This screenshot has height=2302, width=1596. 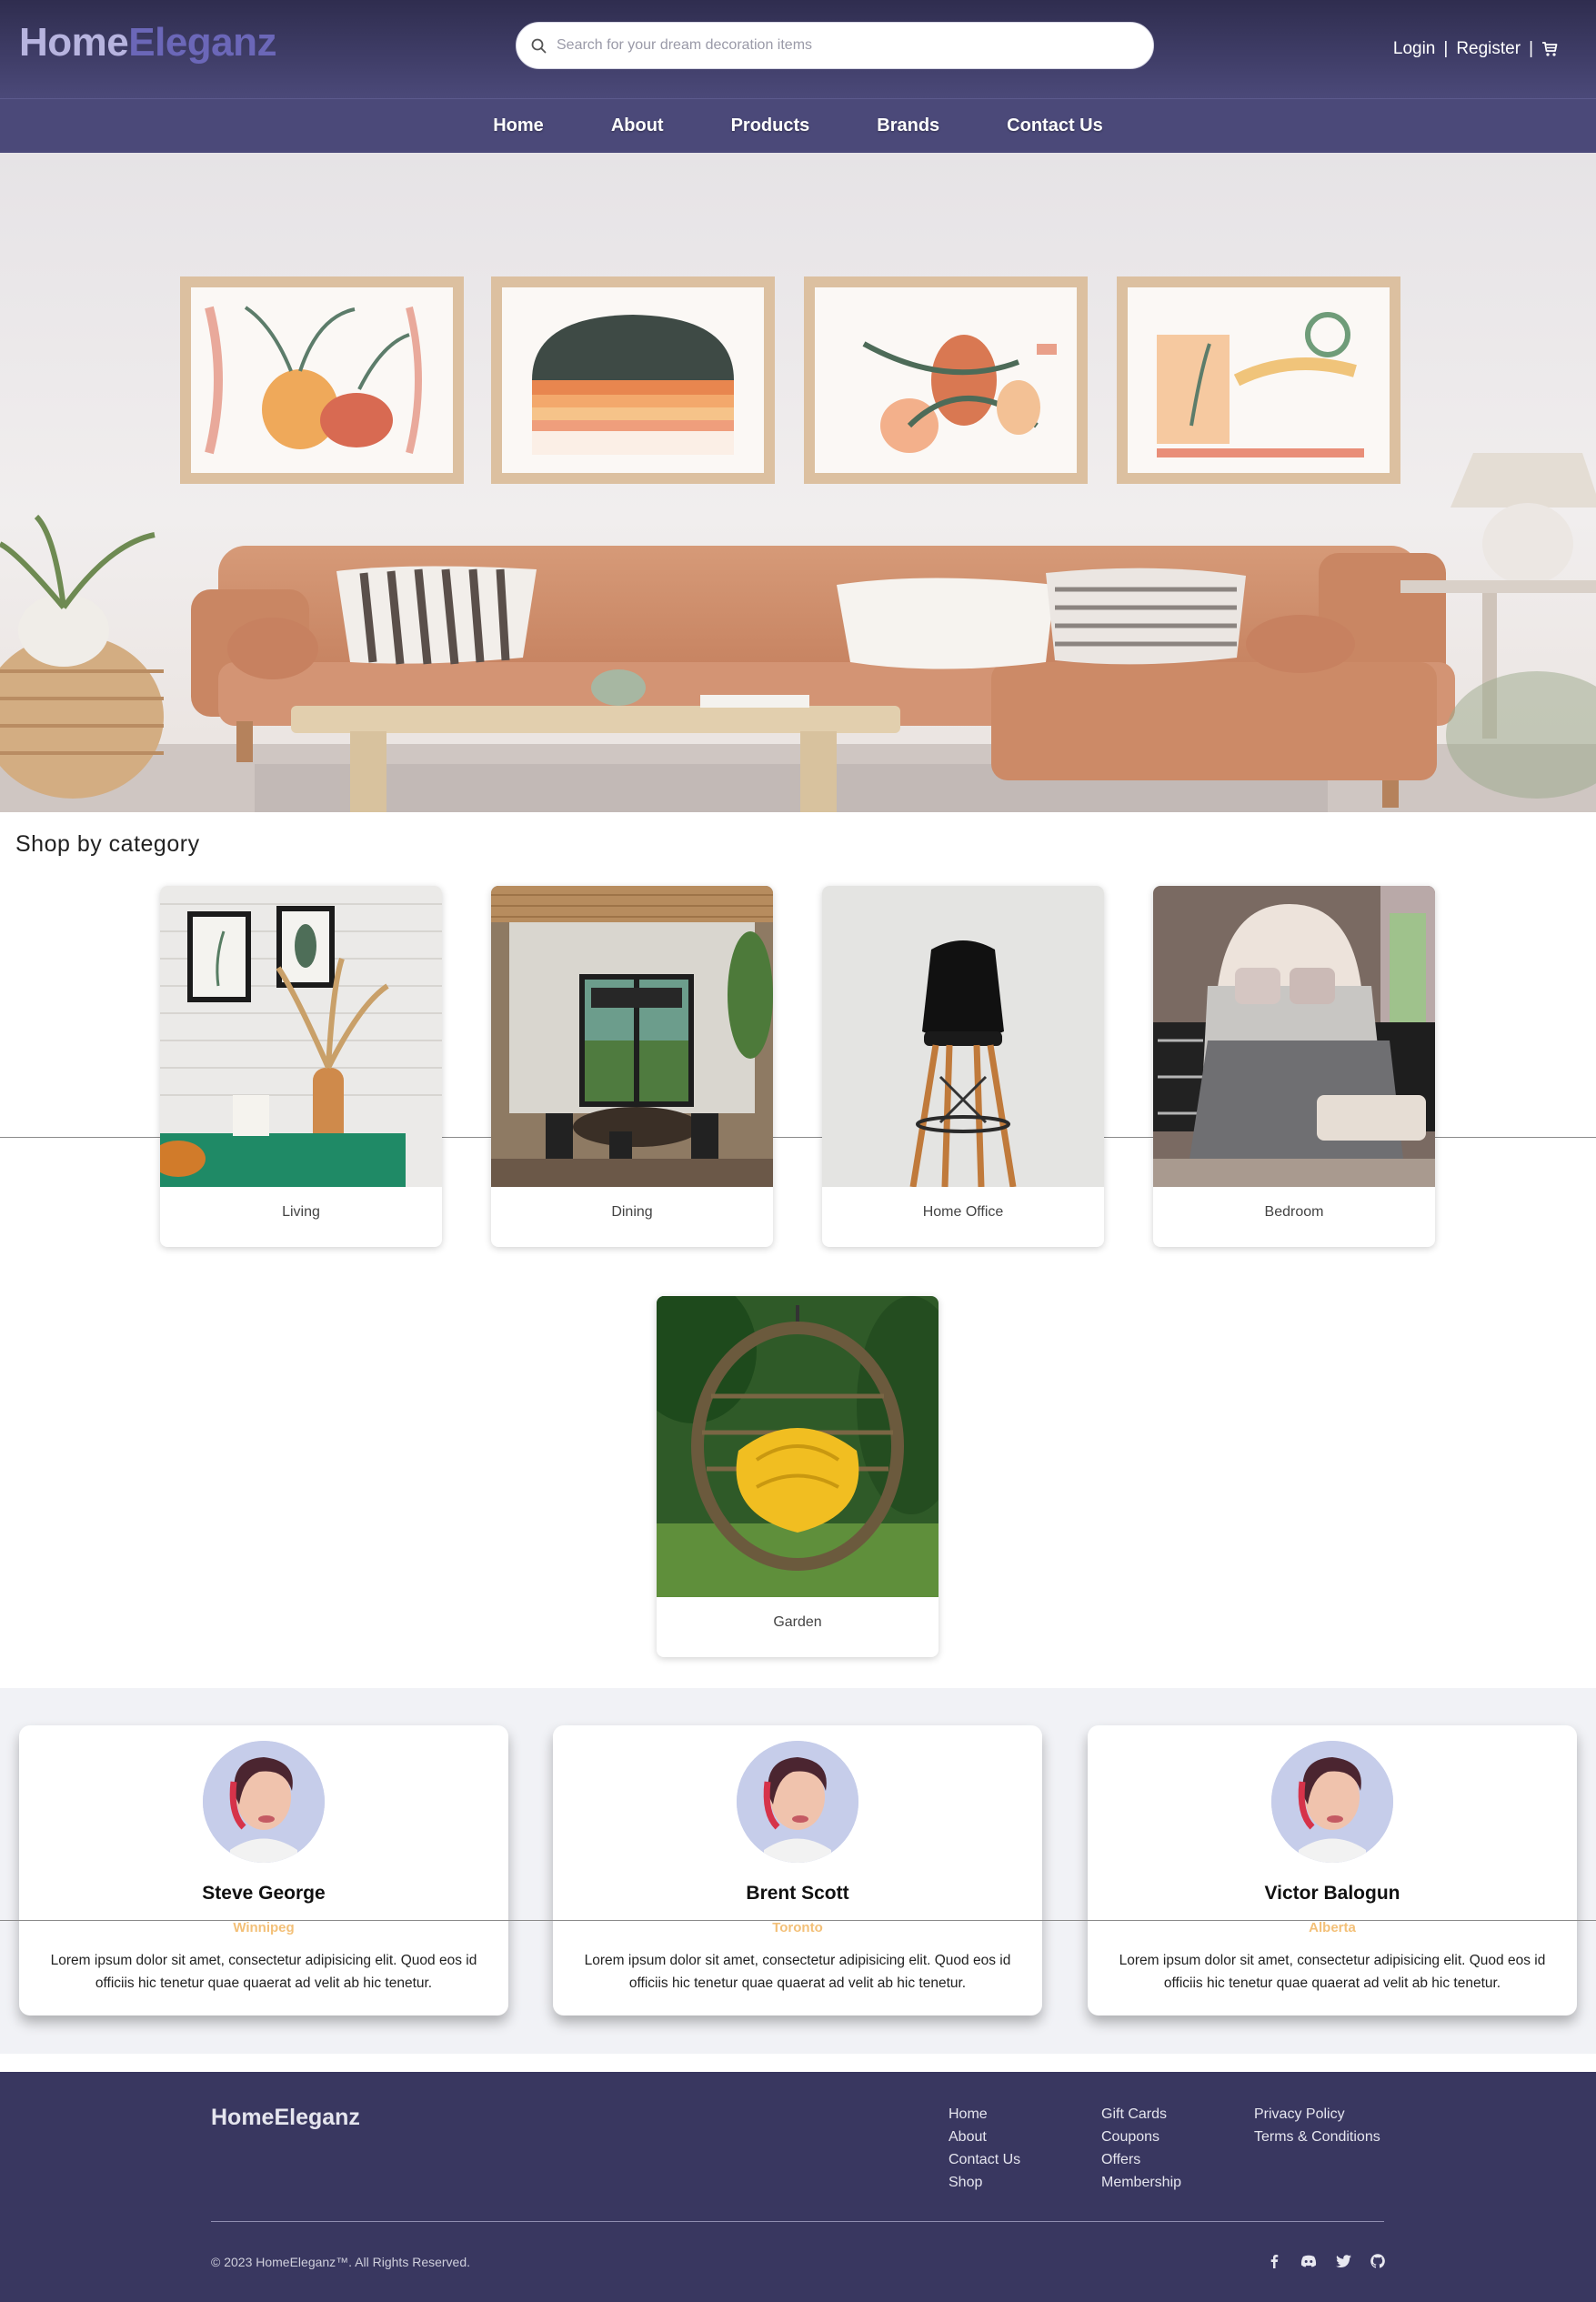 I want to click on footer-link-coupons: Coupons, so click(x=1141, y=2137).